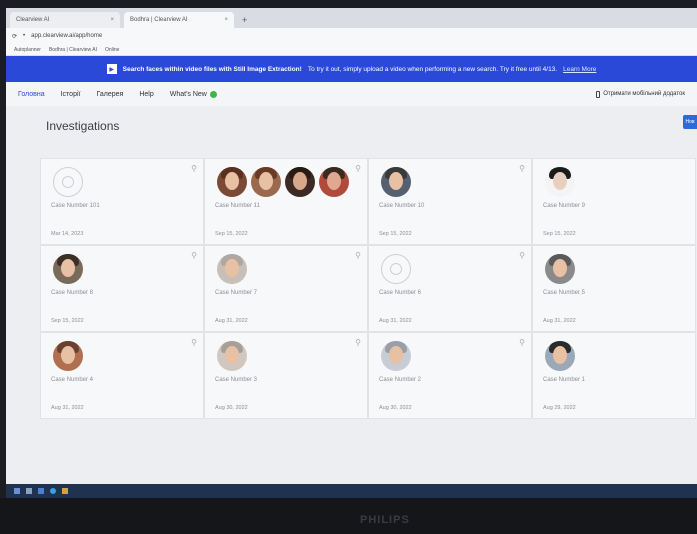  What do you see at coordinates (31, 94) in the screenshot?
I see `nav-home: Головна` at bounding box center [31, 94].